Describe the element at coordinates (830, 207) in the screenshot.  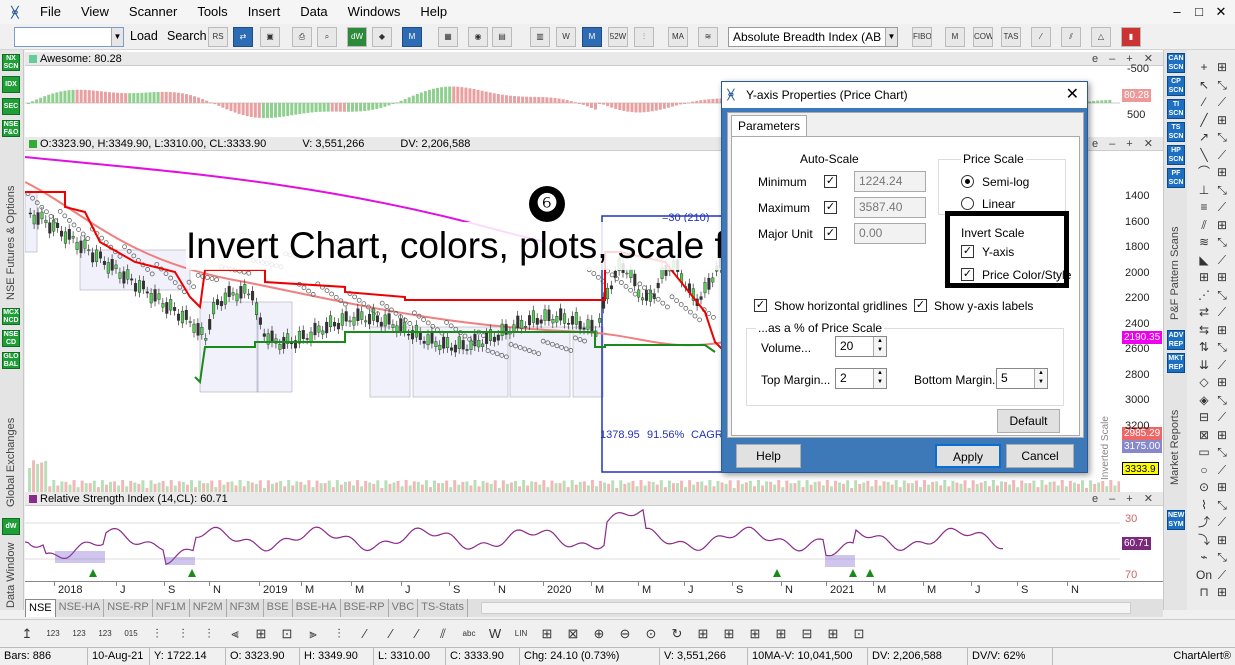
I see `maximum-auto-checkbox: ✓` at that location.